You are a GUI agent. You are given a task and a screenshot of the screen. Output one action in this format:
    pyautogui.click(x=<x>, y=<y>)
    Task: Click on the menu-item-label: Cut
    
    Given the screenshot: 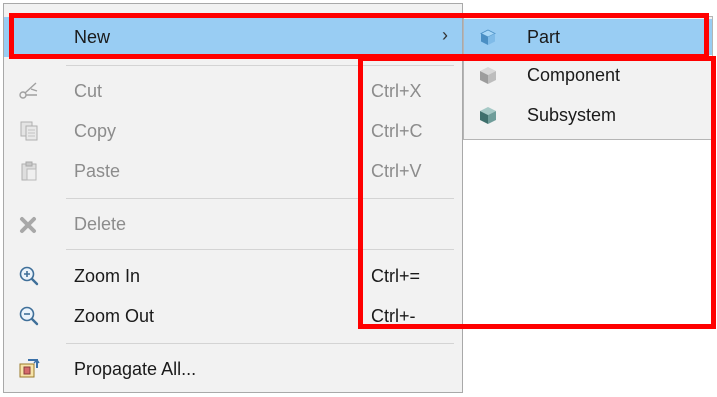 What is the action you would take?
    pyautogui.click(x=88, y=91)
    